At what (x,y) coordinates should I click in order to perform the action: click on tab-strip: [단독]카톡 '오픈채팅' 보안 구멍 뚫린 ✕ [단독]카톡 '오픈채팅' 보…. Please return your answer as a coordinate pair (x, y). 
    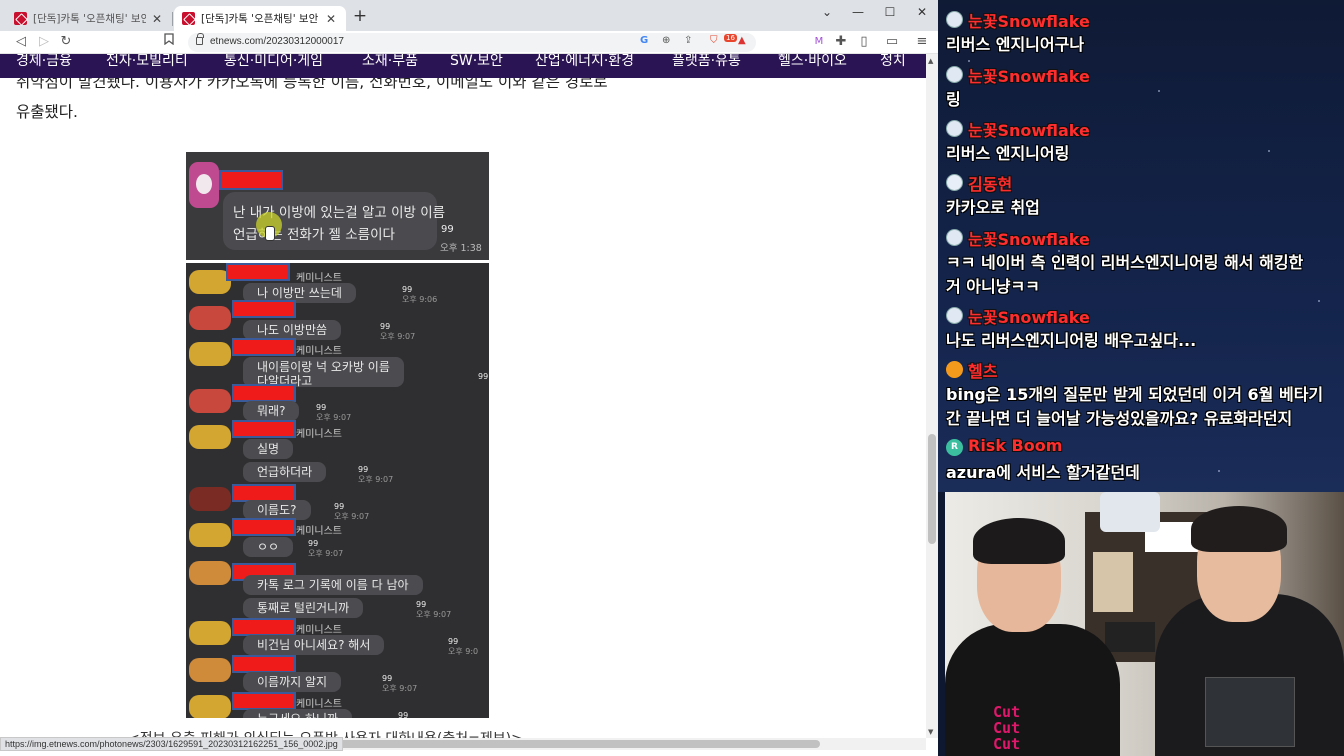
    Looking at the image, I should click on (469, 15).